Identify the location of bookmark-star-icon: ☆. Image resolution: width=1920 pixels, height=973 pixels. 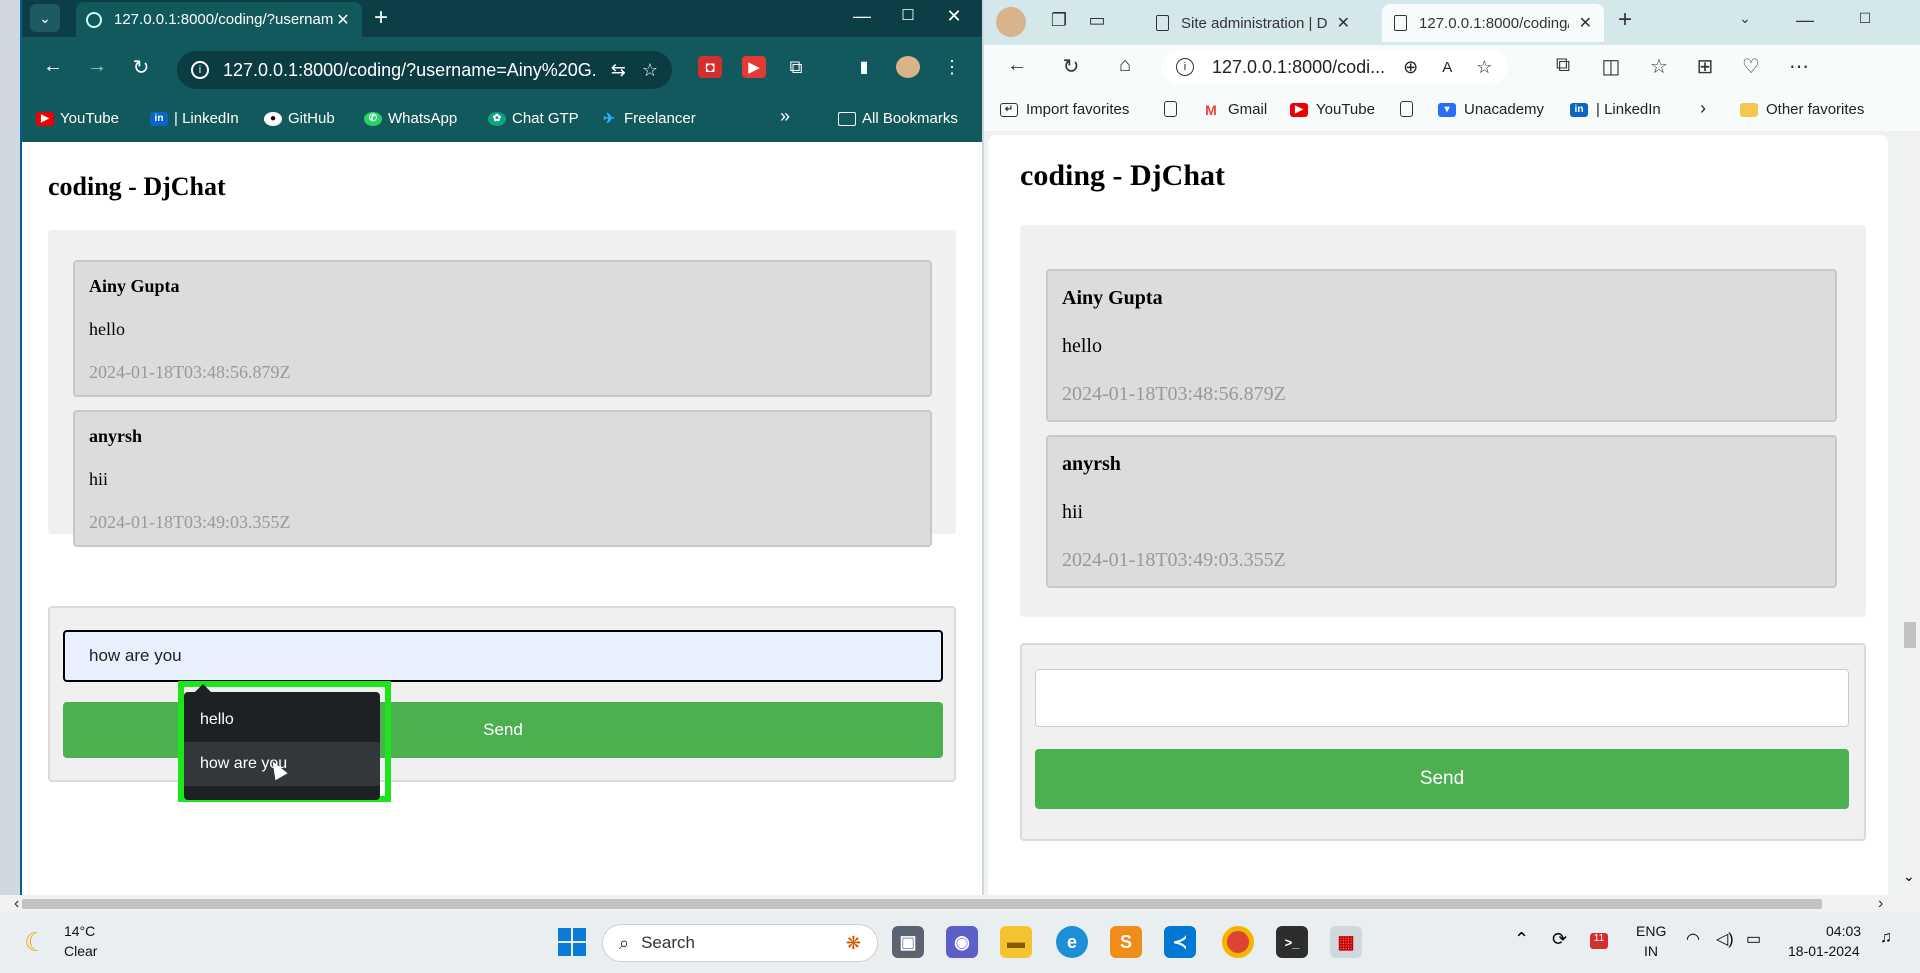
(650, 70).